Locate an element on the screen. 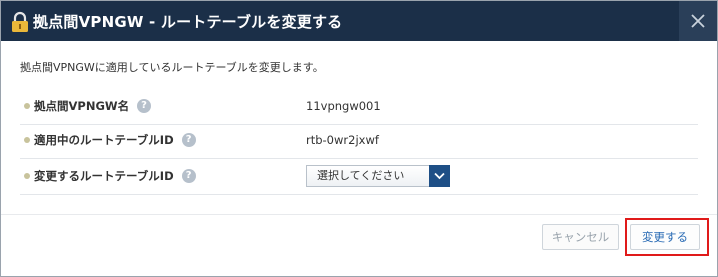  close-button is located at coordinates (698, 21).